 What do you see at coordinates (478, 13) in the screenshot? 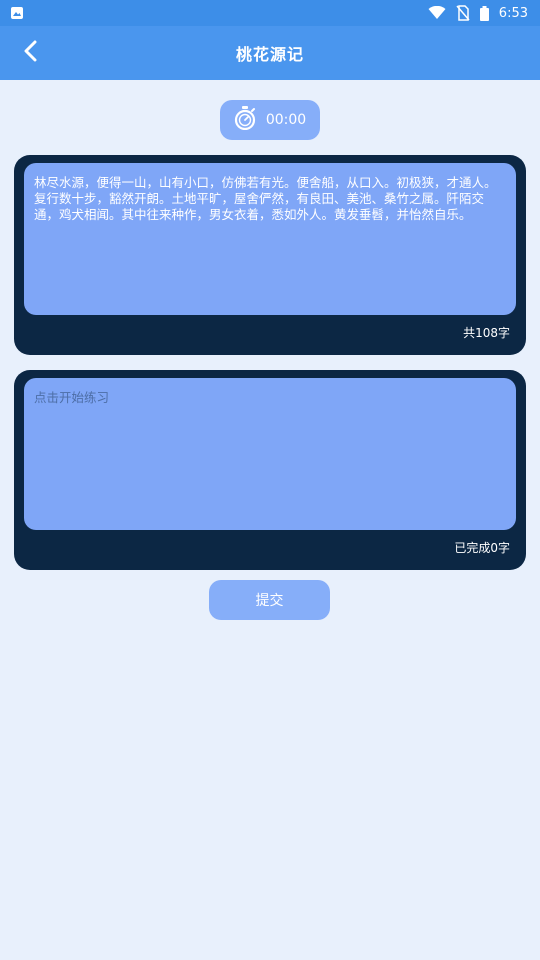
I see `status-right: 6:53` at bounding box center [478, 13].